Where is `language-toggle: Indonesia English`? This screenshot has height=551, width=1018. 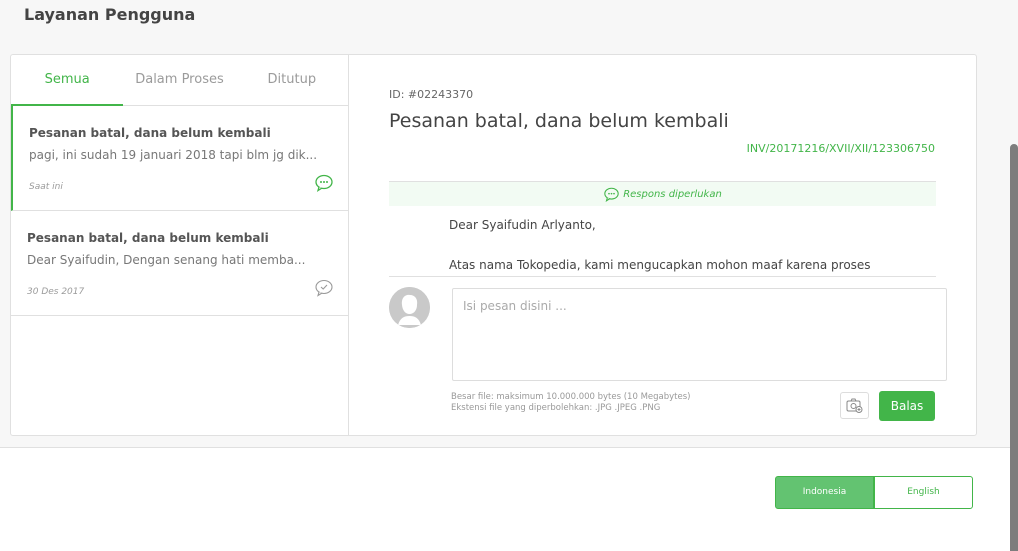 language-toggle: Indonesia English is located at coordinates (874, 492).